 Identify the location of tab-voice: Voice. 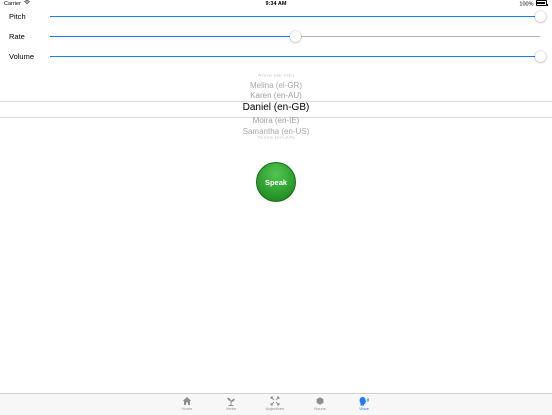
(364, 405).